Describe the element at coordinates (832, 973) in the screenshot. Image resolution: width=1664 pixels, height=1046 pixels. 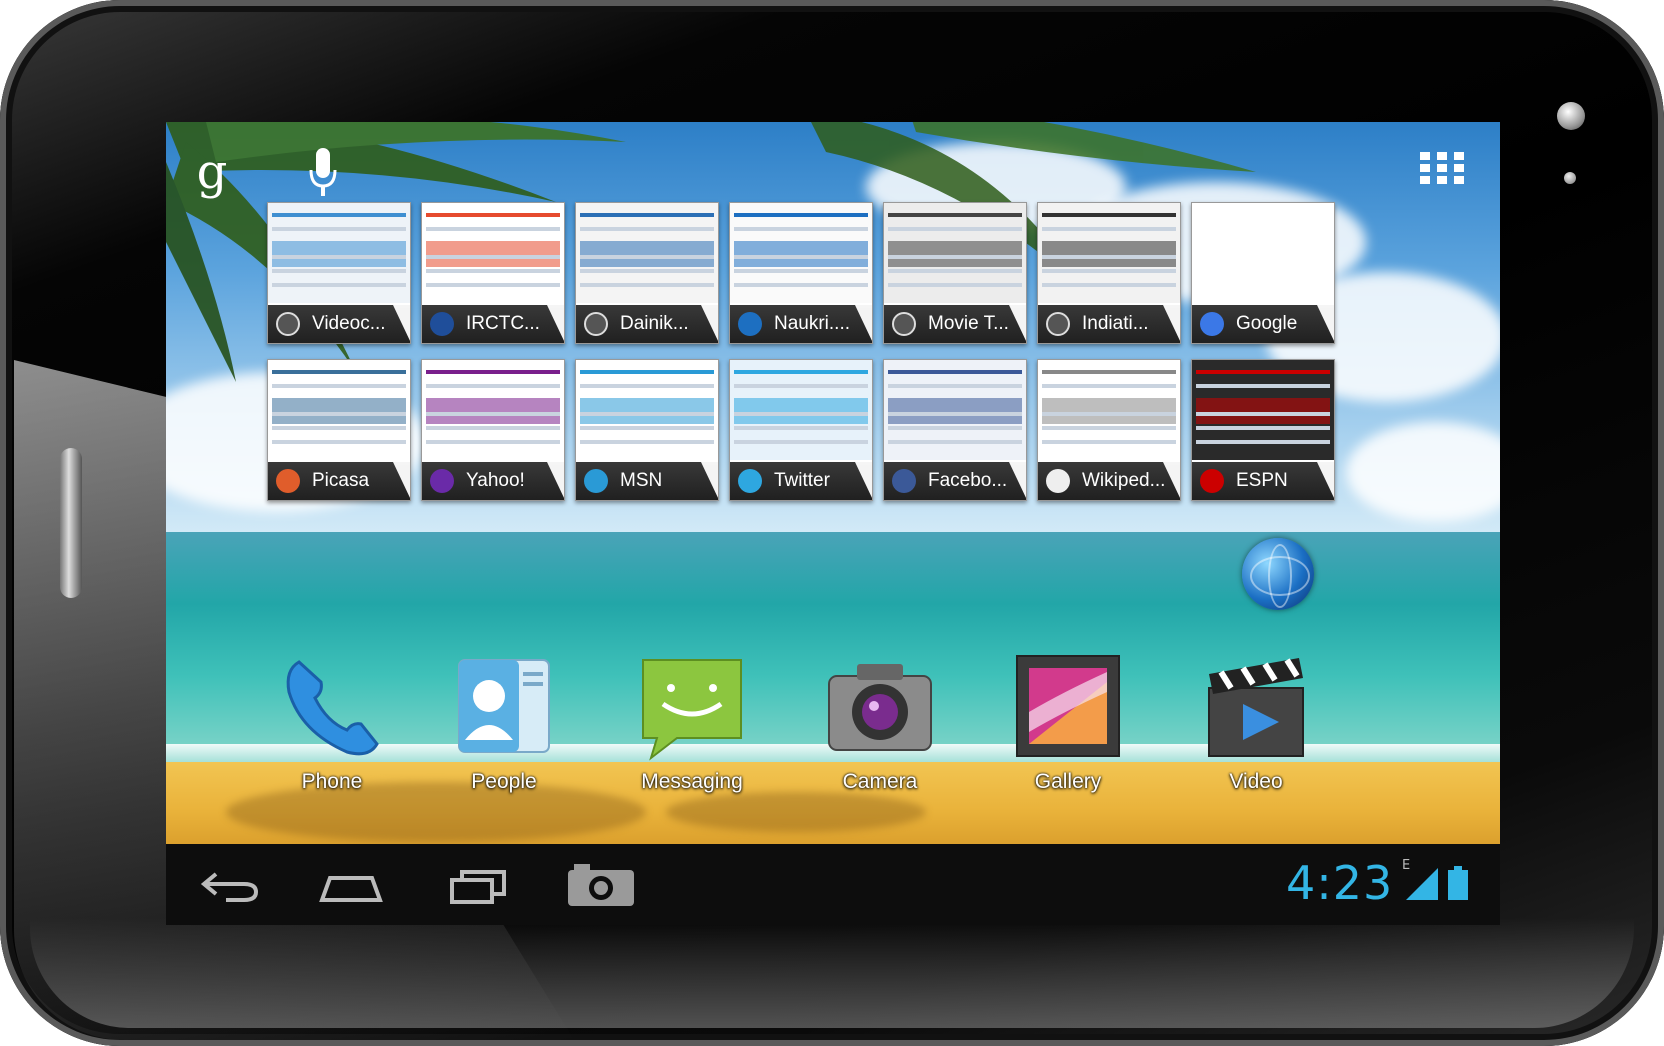
I see `bezel-bottom-highlight` at that location.